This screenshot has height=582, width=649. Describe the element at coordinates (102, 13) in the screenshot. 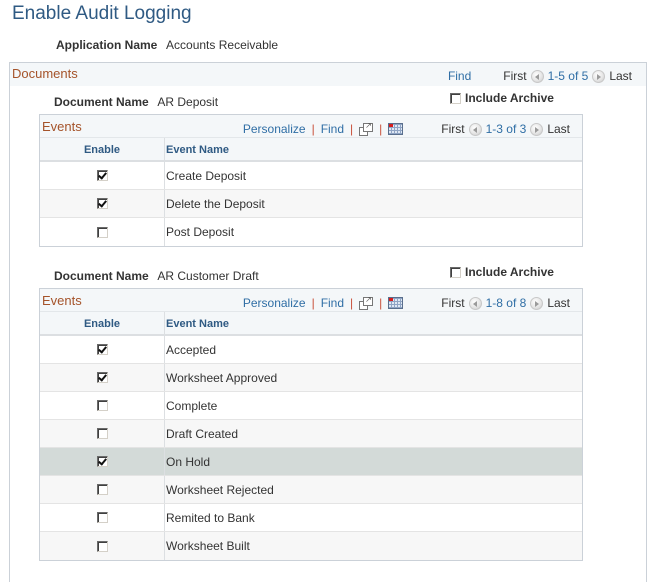

I see `page-title: Enable Audit Logging` at that location.